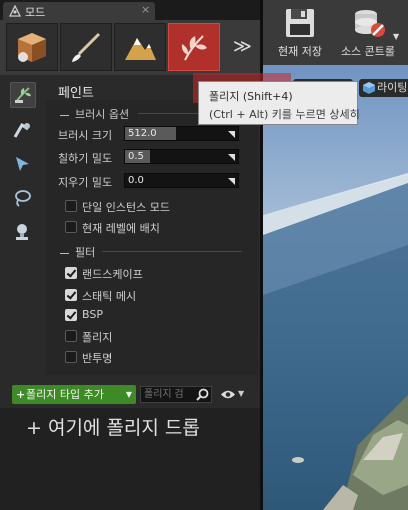 Image resolution: width=408 pixels, height=510 pixels. Describe the element at coordinates (65, 394) in the screenshot. I see `add-foliage-type-label: 폴리지 타입 추가` at that location.